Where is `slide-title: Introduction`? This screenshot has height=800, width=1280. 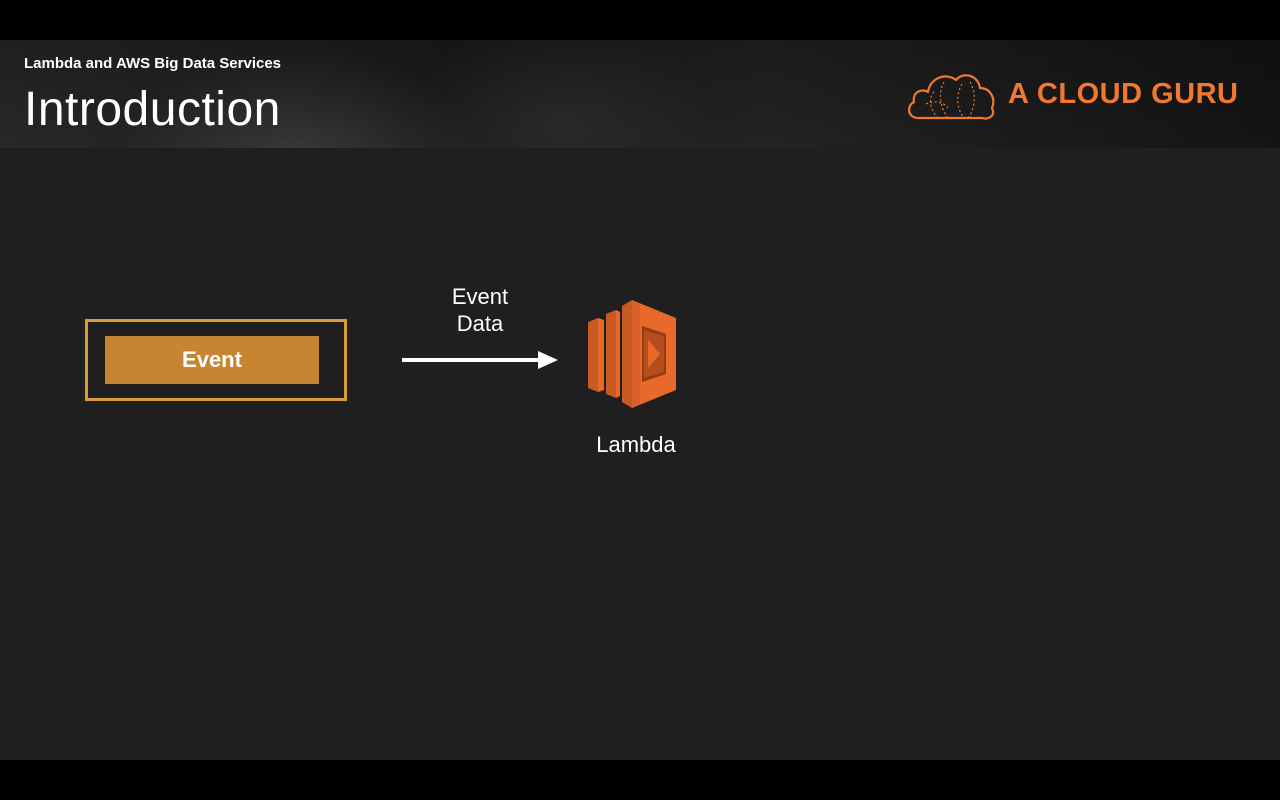
slide-title: Introduction is located at coordinates (152, 109).